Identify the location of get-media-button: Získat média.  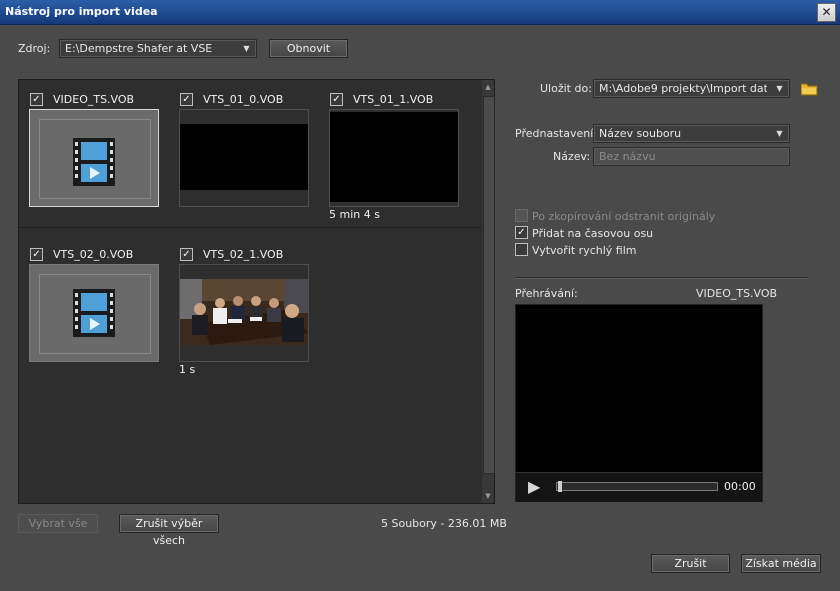
(781, 563).